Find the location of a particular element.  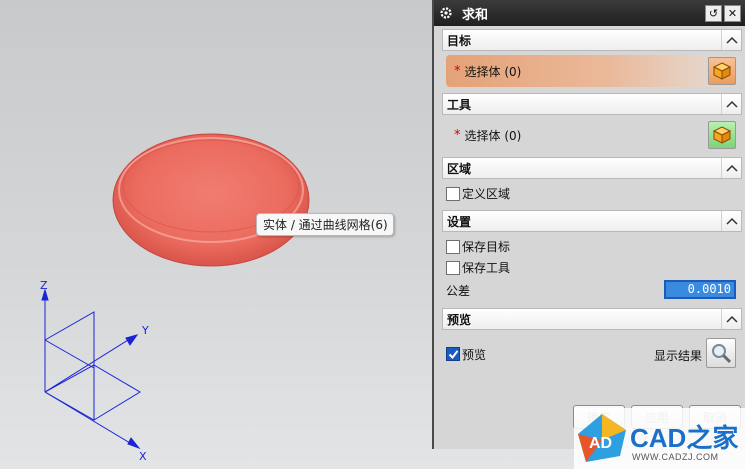

show-result-button is located at coordinates (721, 353).